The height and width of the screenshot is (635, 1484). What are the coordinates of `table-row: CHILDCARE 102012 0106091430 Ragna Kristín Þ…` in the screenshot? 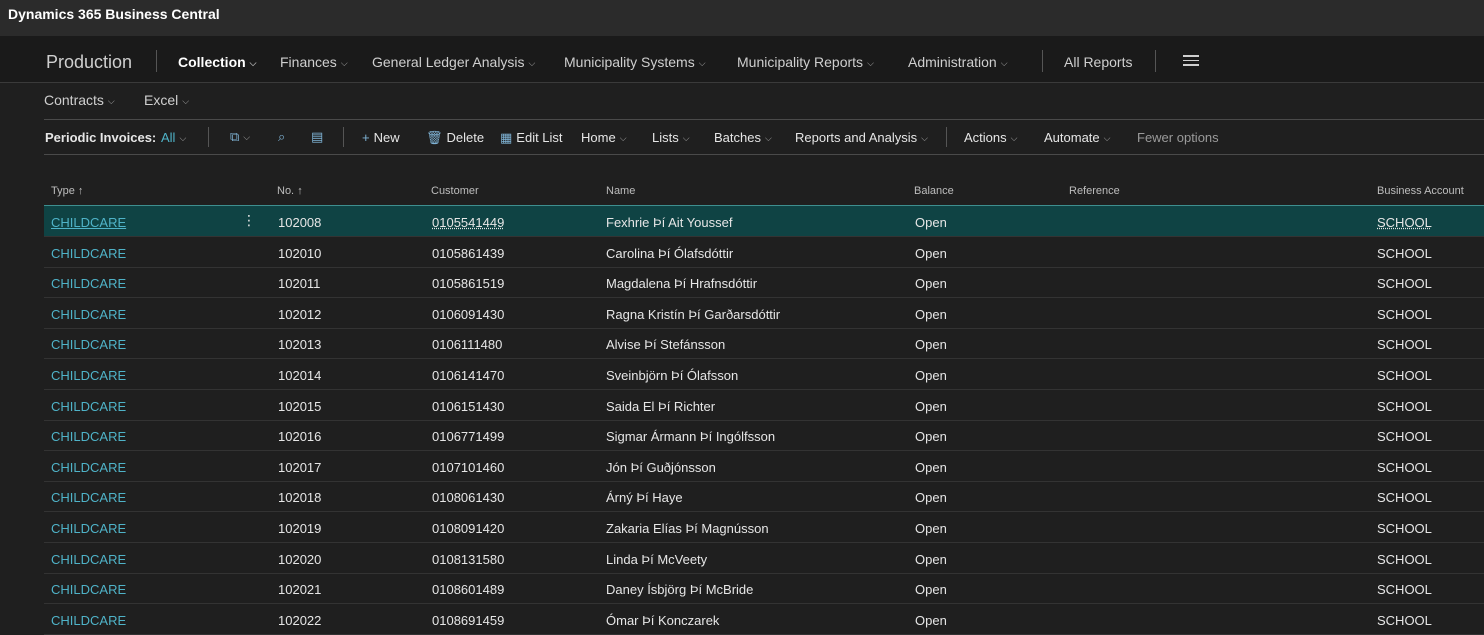 It's located at (764, 313).